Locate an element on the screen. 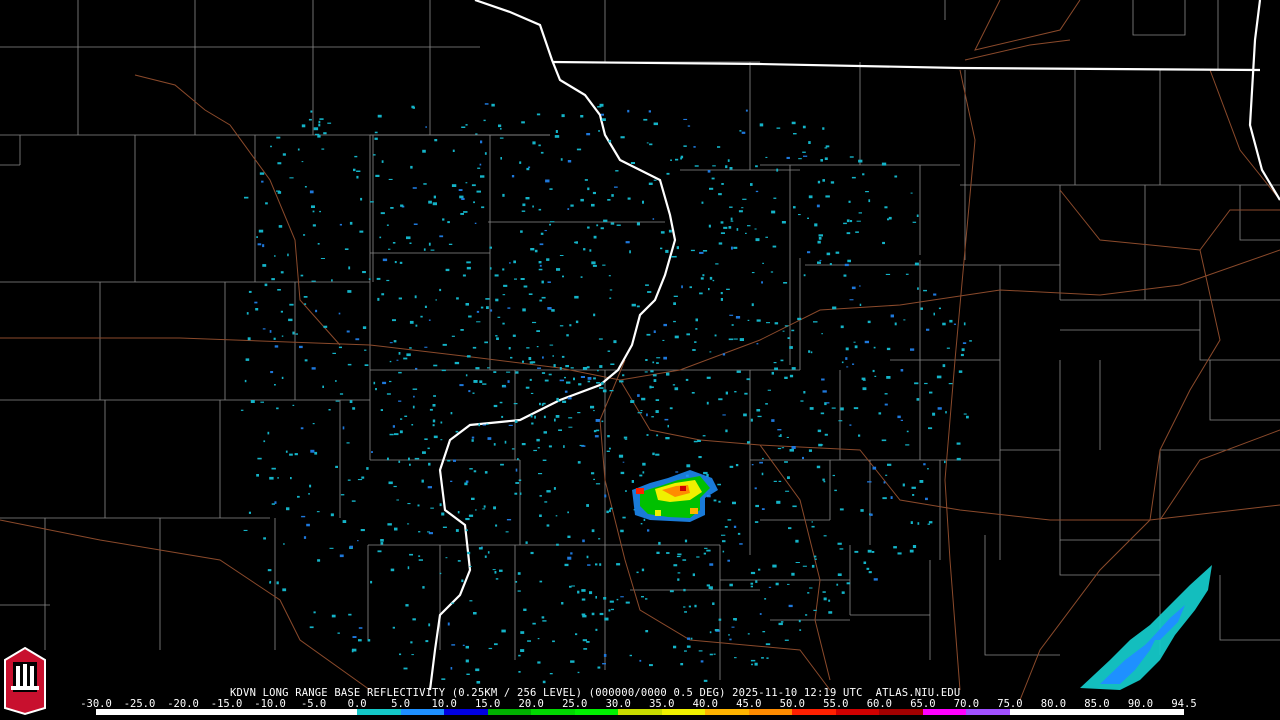 The width and height of the screenshot is (1280, 720). colorbar-segment is located at coordinates (901, 712).